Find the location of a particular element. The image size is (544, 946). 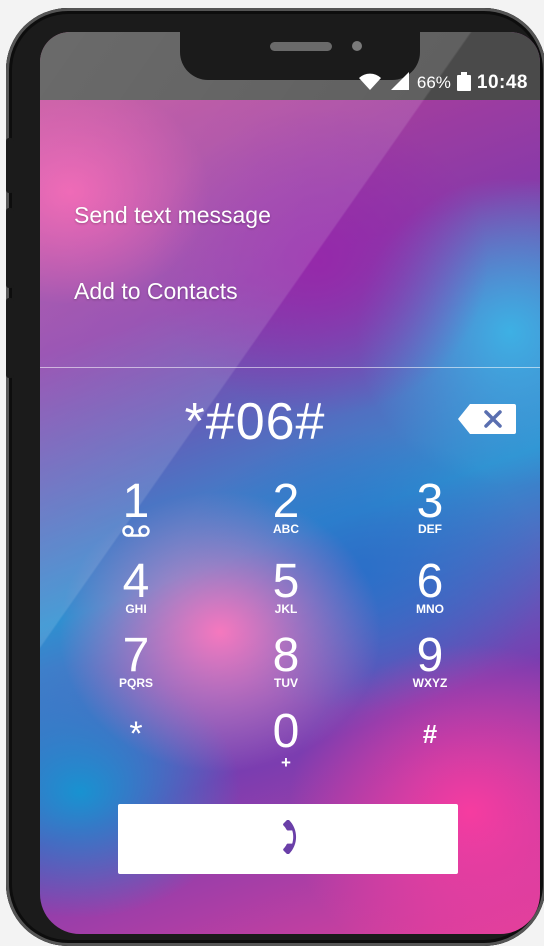

key-digit: 2 is located at coordinates (286, 501).